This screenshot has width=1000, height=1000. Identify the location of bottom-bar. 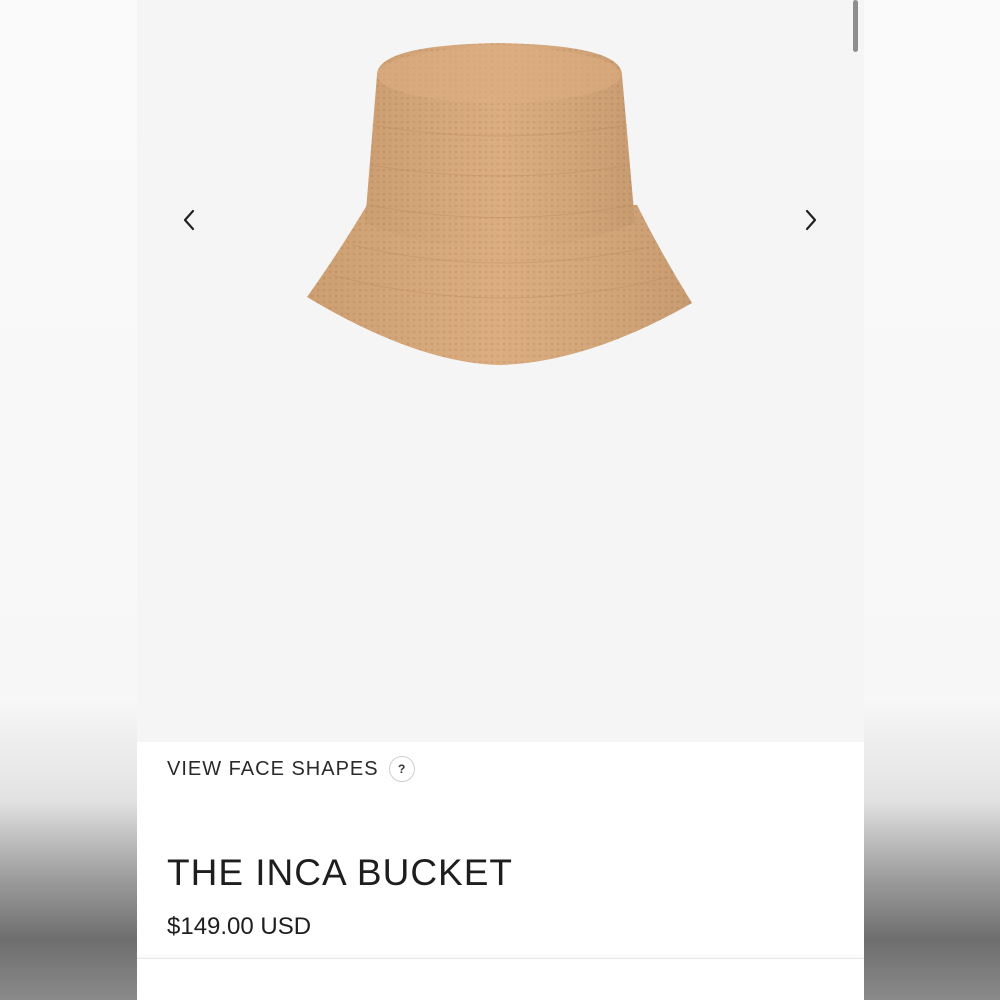
(500, 979).